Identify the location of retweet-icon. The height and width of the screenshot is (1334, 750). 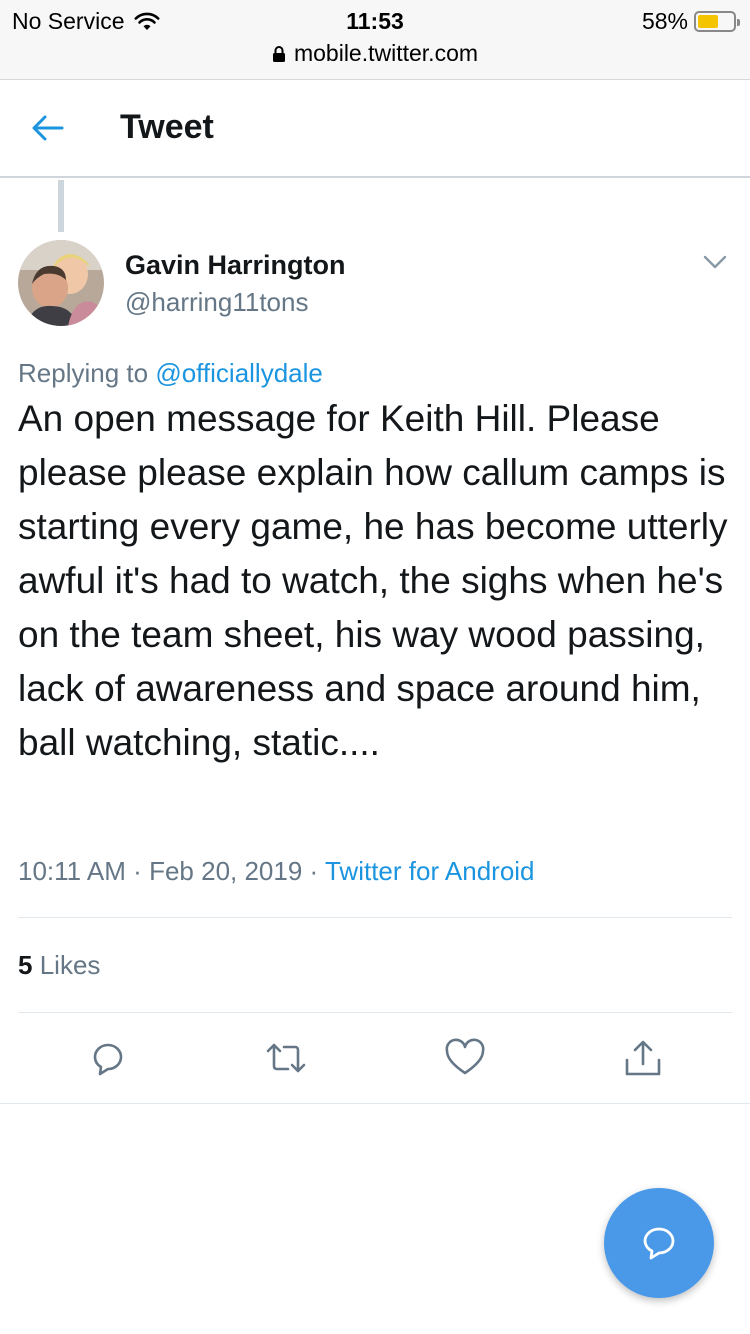
(286, 1058).